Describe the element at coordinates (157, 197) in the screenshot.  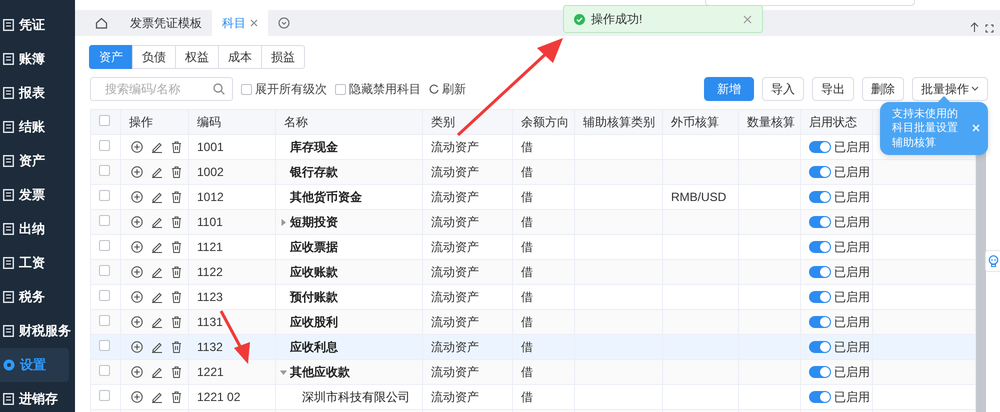
I see `pencil-icon` at that location.